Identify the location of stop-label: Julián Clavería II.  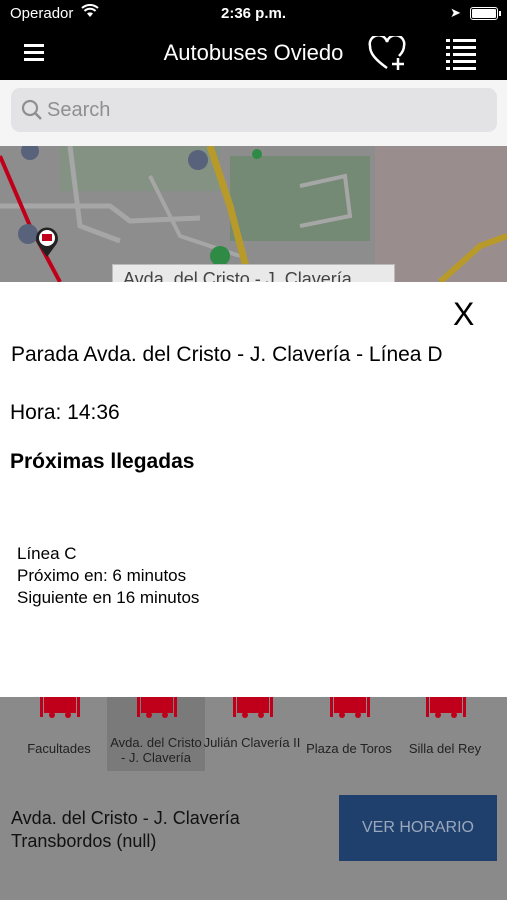
(252, 742).